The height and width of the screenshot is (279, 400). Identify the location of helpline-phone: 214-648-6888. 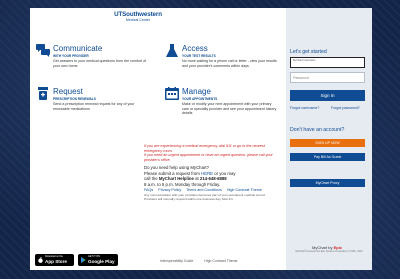
(213, 179).